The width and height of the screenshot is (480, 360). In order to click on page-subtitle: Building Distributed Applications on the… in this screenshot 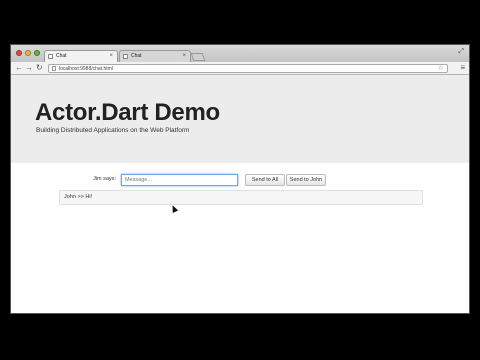, I will do `click(113, 130)`.